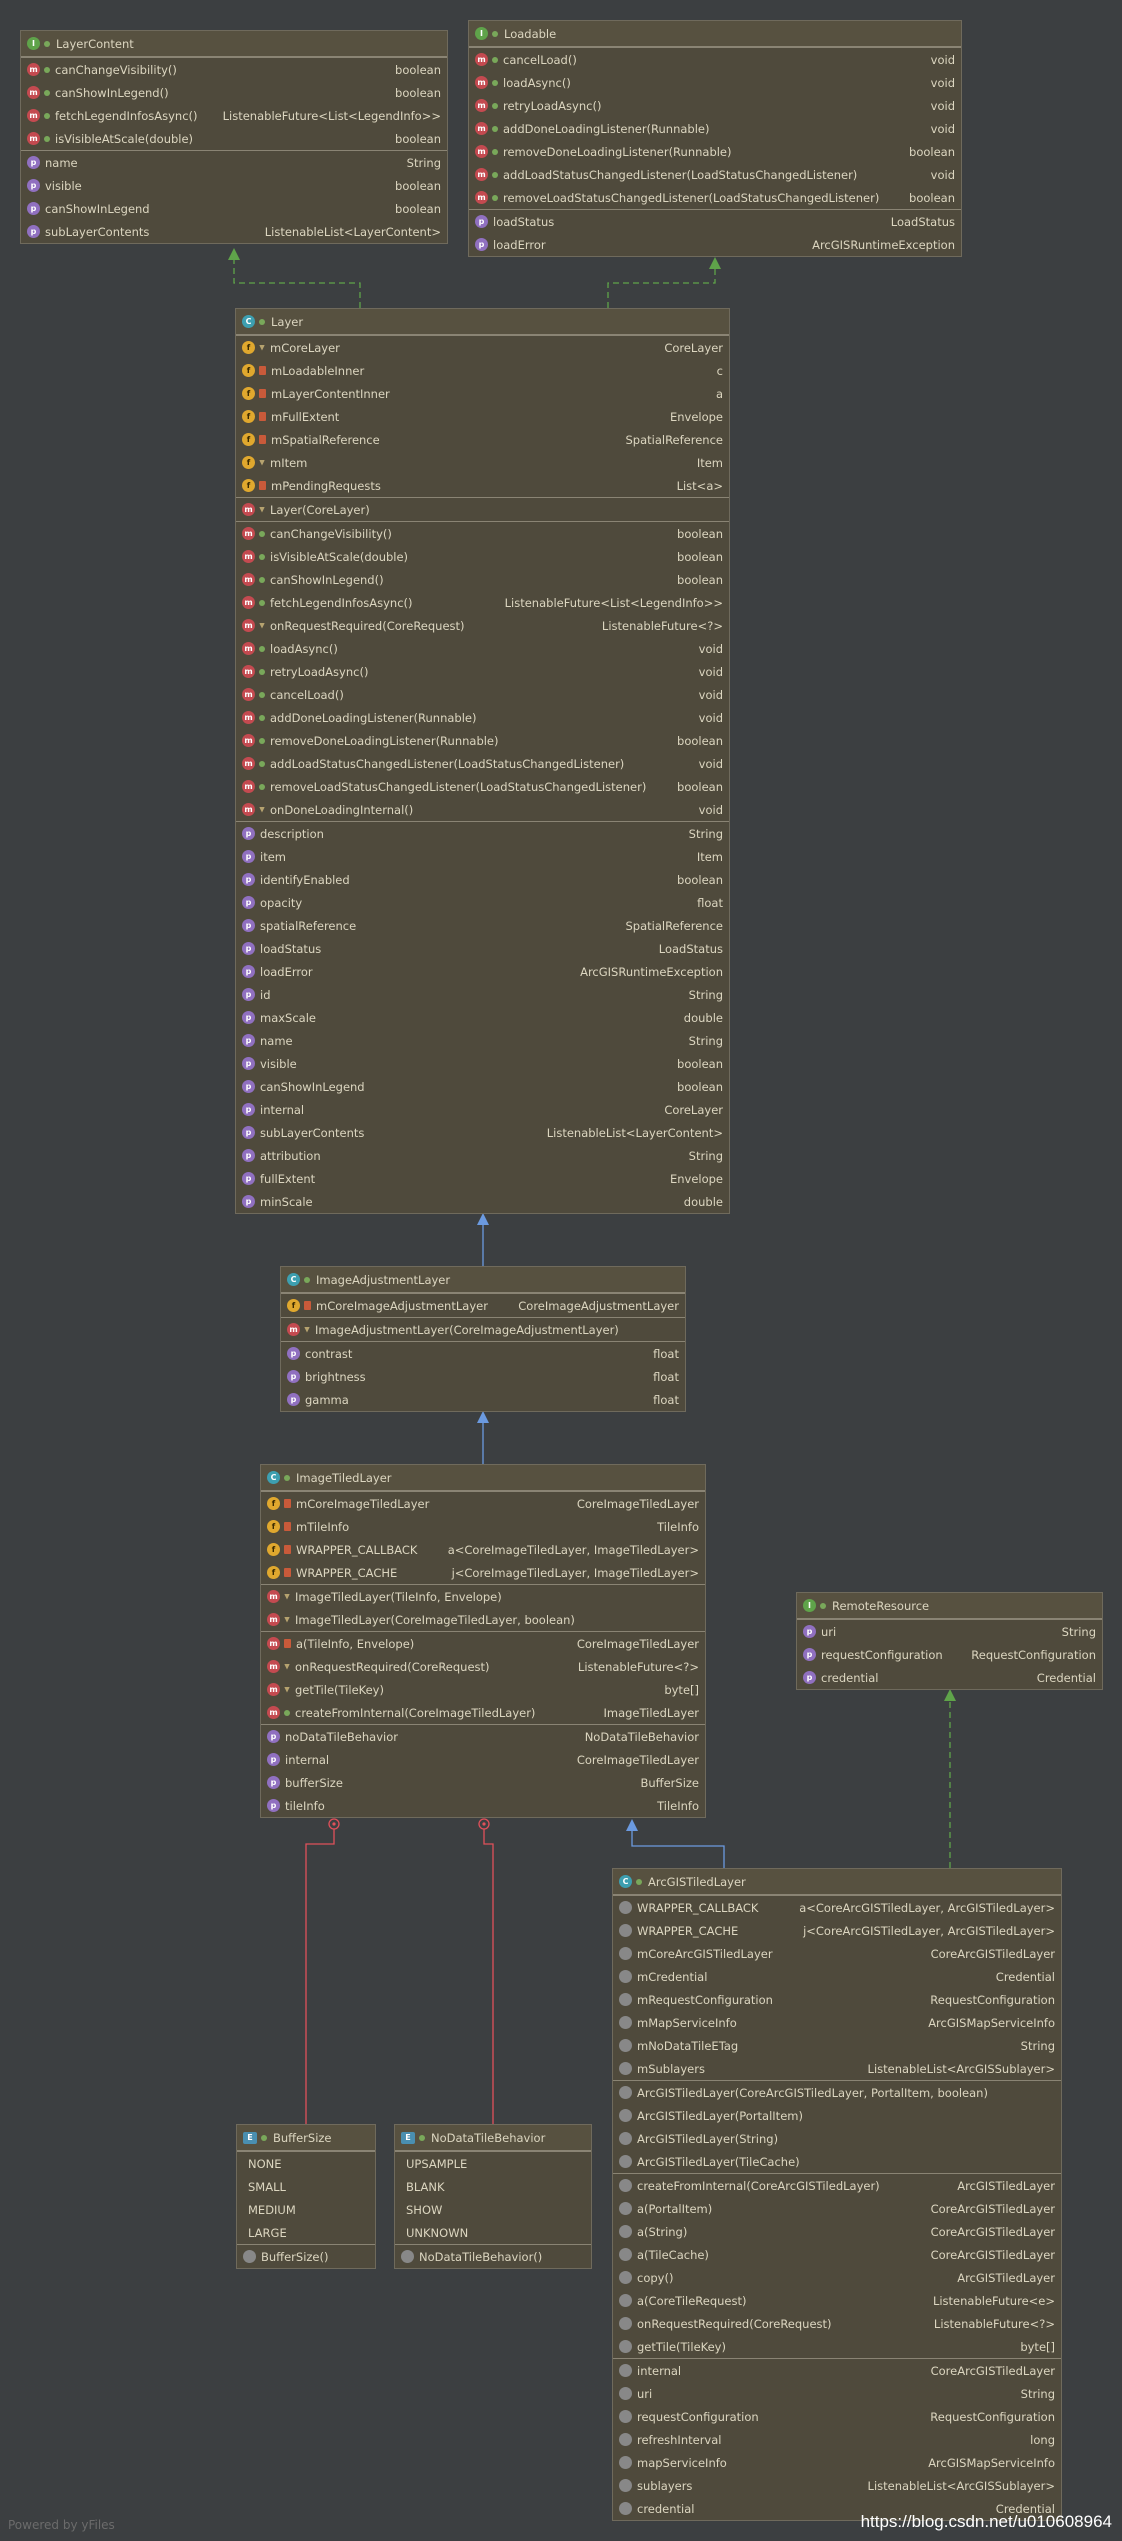 This screenshot has height=2541, width=1122. What do you see at coordinates (483, 1782) in the screenshot?
I see `member-row: p bufferSize BufferSize` at bounding box center [483, 1782].